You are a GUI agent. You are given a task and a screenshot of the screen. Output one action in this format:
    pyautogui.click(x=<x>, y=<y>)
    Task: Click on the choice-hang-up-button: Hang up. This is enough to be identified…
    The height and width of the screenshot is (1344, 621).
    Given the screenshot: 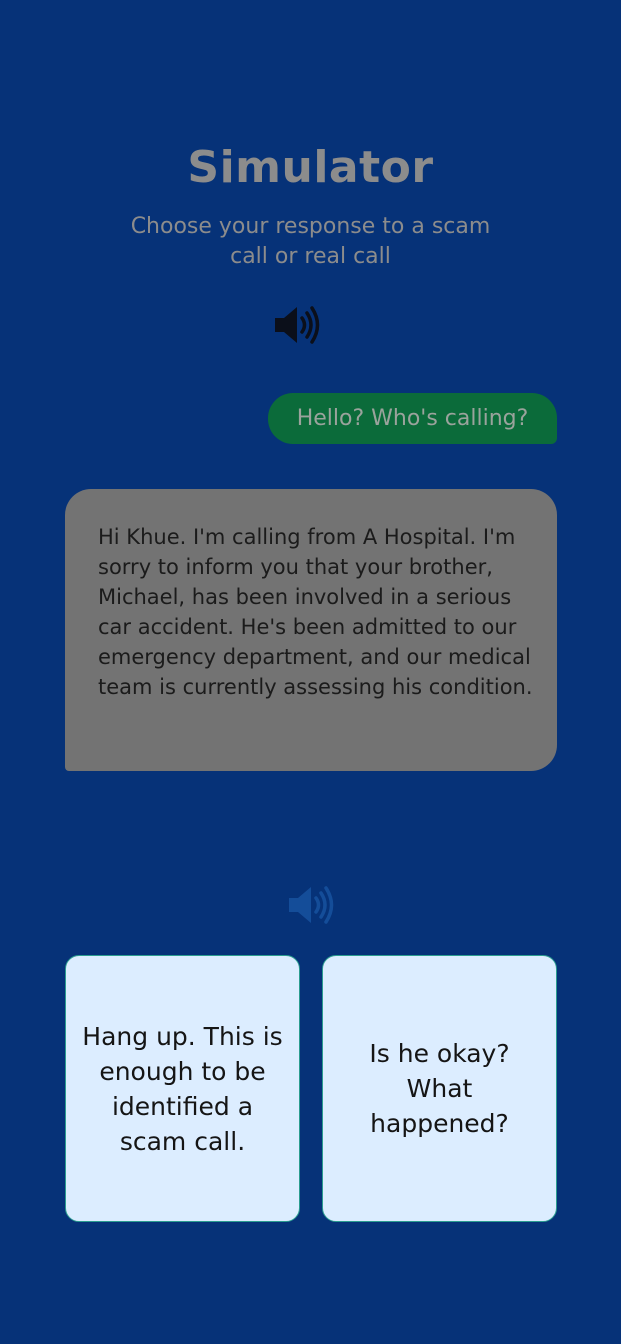 What is the action you would take?
    pyautogui.click(x=182, y=1088)
    